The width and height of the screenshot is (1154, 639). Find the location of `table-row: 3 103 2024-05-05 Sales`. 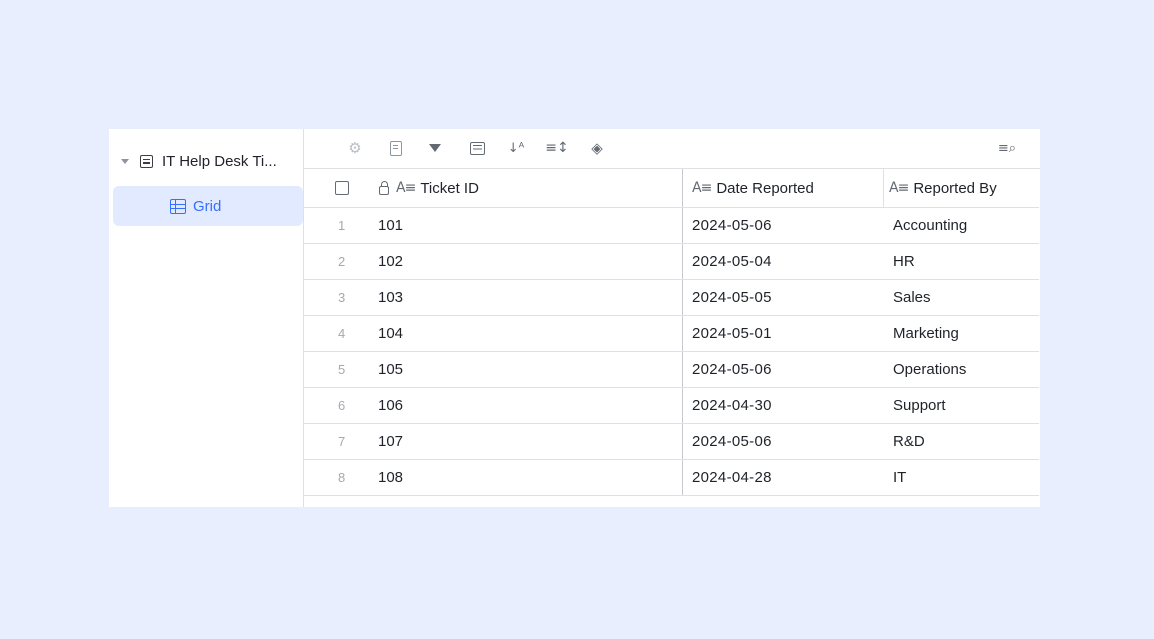

table-row: 3 103 2024-05-05 Sales is located at coordinates (671, 298).